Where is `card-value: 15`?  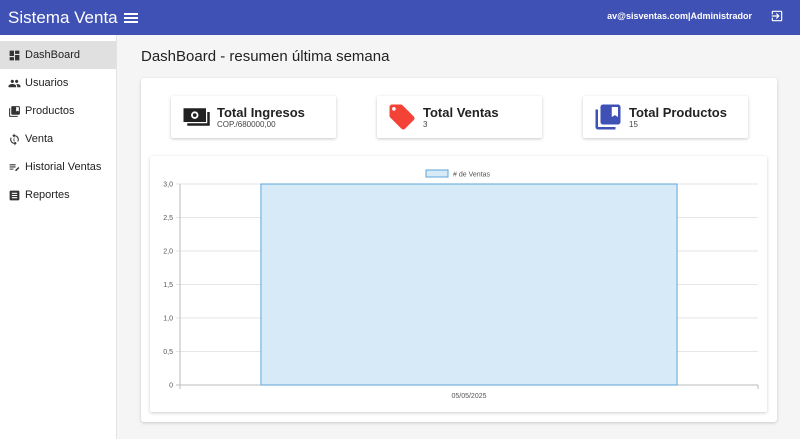
card-value: 15 is located at coordinates (633, 124).